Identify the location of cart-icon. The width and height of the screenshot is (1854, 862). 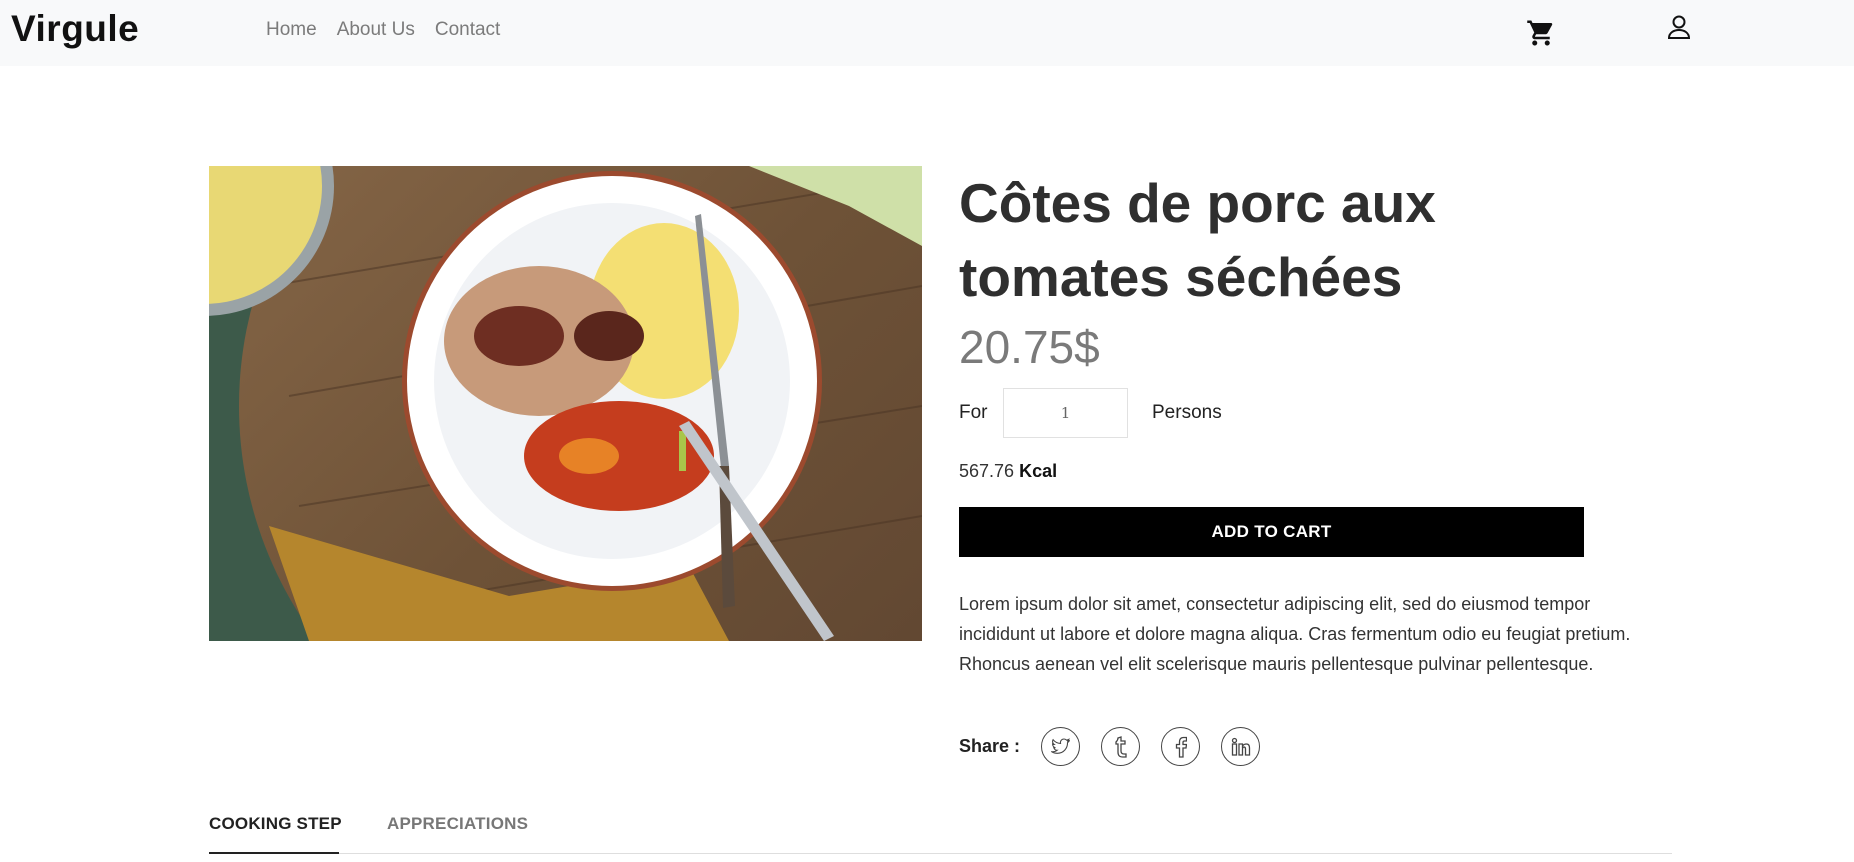
(1541, 33).